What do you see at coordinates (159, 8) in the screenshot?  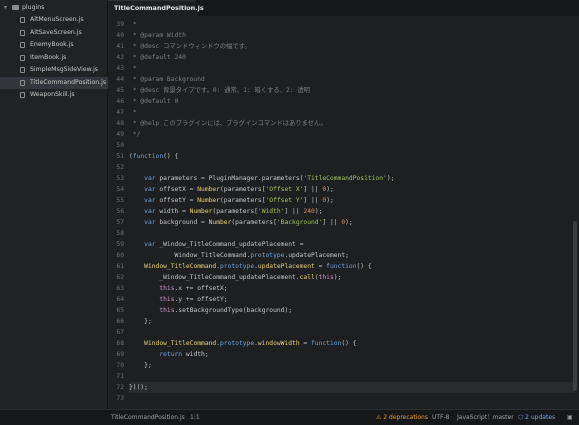 I see `tab-label: TitleCommandPosition.js` at bounding box center [159, 8].